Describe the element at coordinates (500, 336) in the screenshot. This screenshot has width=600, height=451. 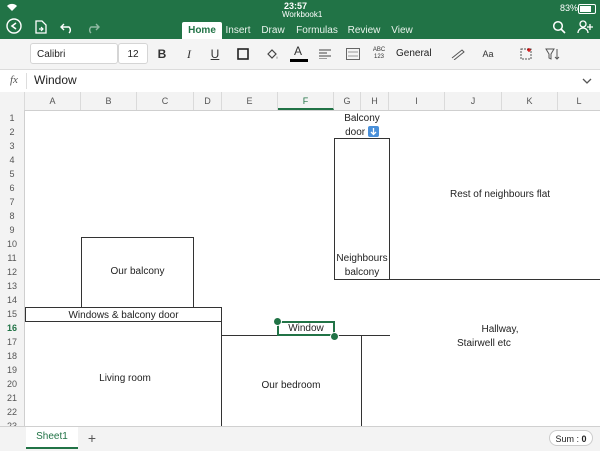
I see `cell-hallway: Hallway, Stairwell etc` at that location.